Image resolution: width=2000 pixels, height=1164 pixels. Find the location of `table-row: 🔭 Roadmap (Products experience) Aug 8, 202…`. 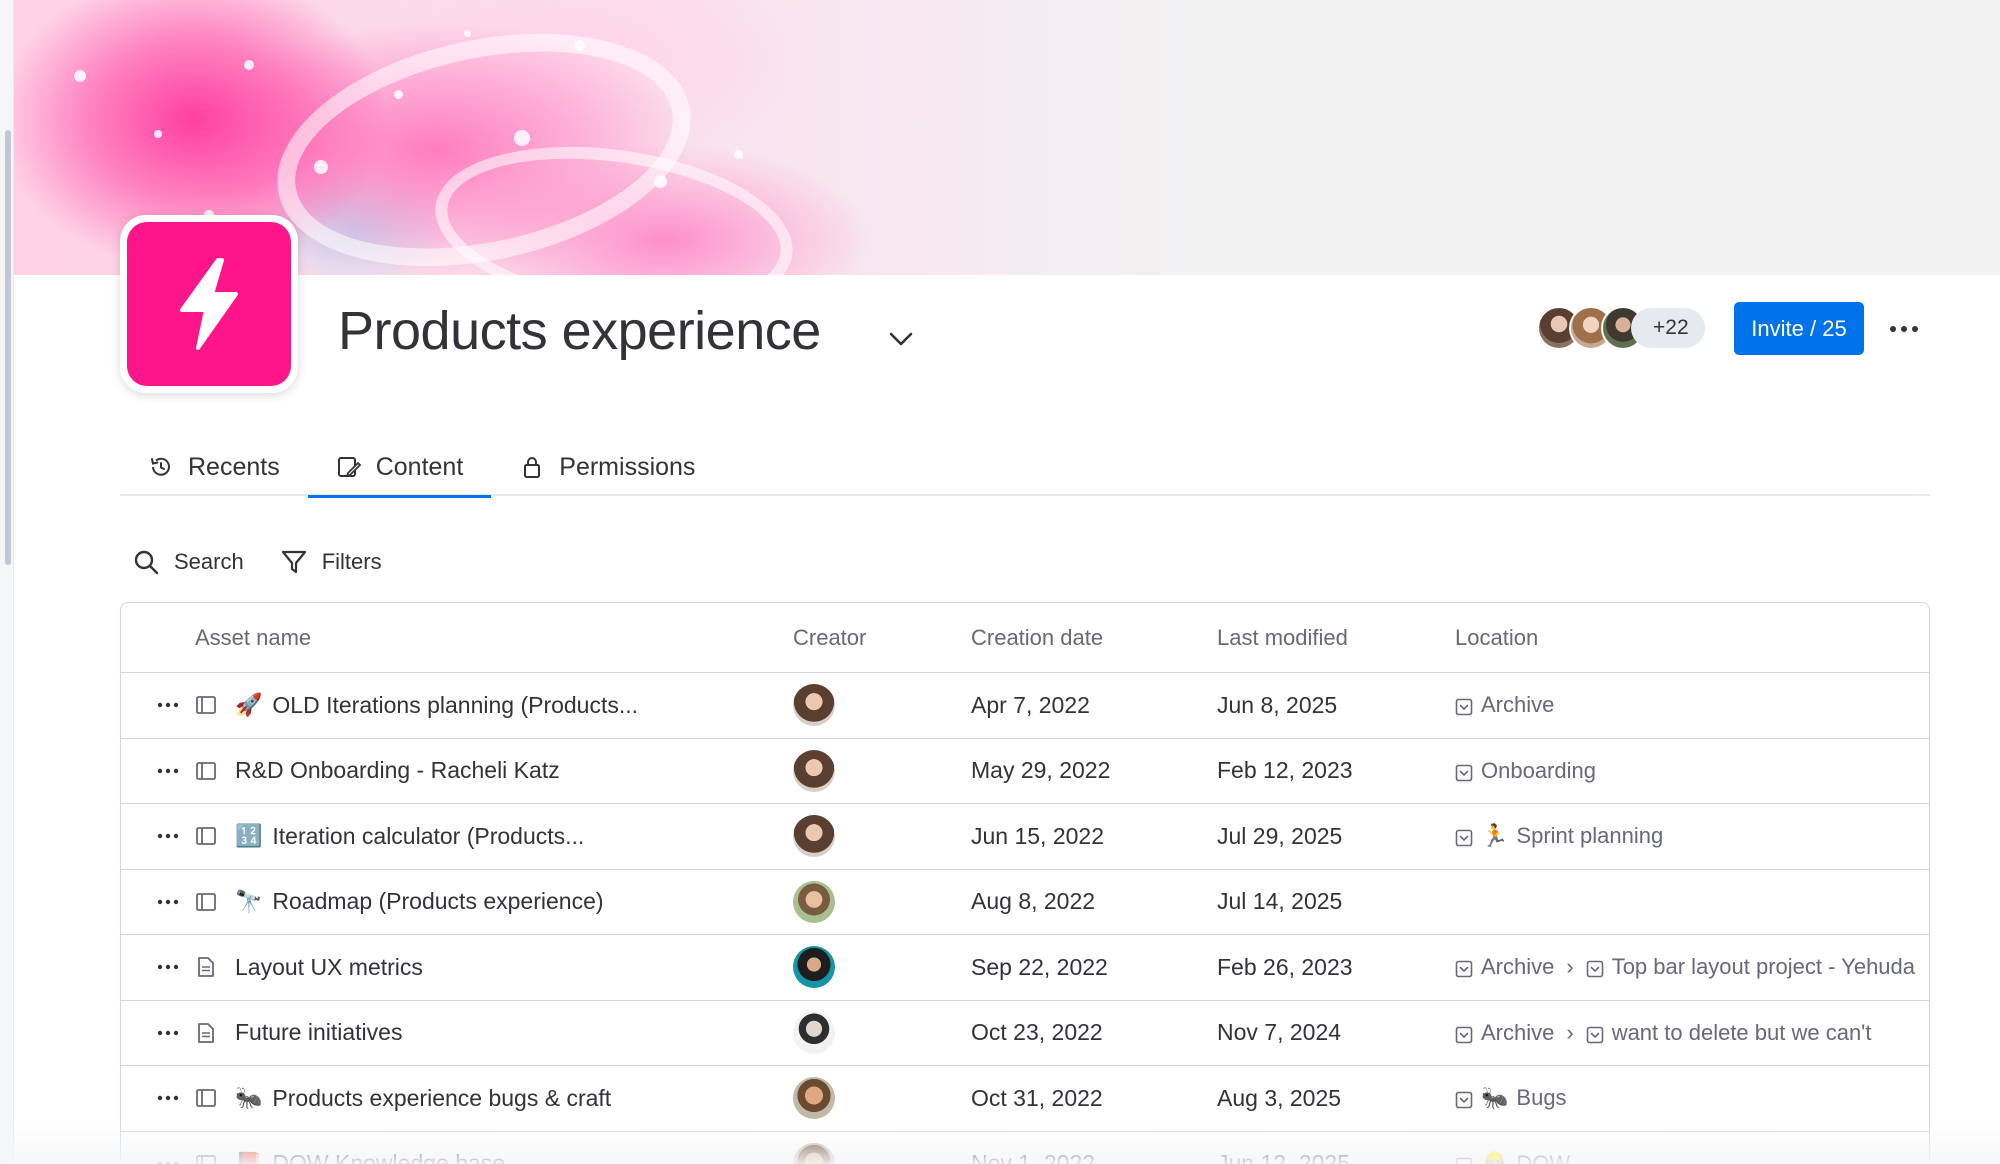

table-row: 🔭 Roadmap (Products experience) Aug 8, 202… is located at coordinates (1025, 902).